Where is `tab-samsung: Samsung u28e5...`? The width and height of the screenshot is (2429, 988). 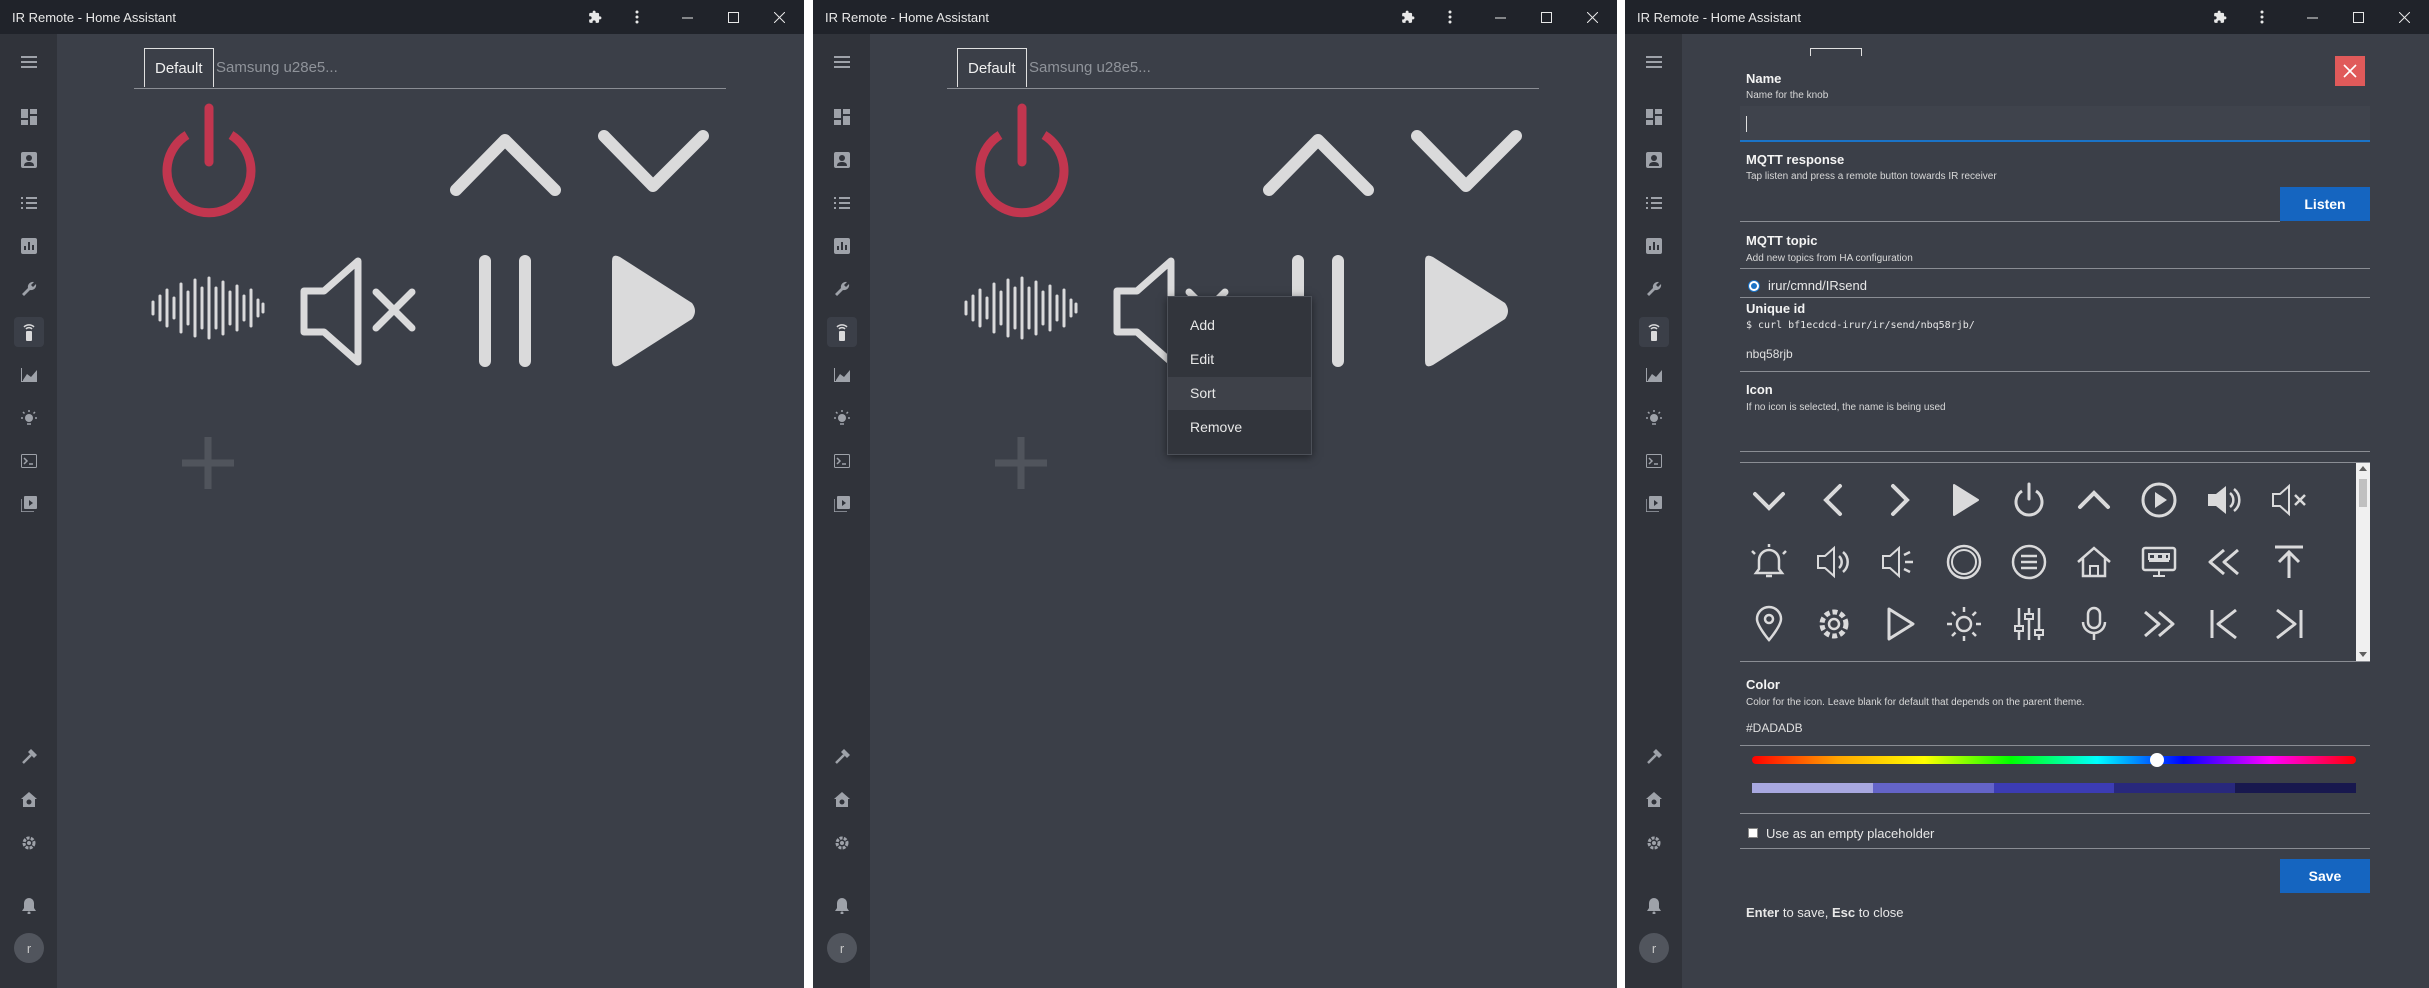
tab-samsung: Samsung u28e5... is located at coordinates (1090, 67).